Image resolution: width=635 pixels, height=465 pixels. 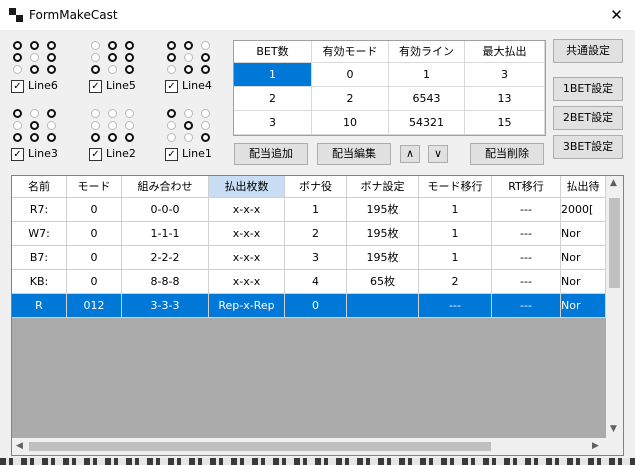 What do you see at coordinates (427, 123) in the screenshot?
I see `bet-table-cell: 54321` at bounding box center [427, 123].